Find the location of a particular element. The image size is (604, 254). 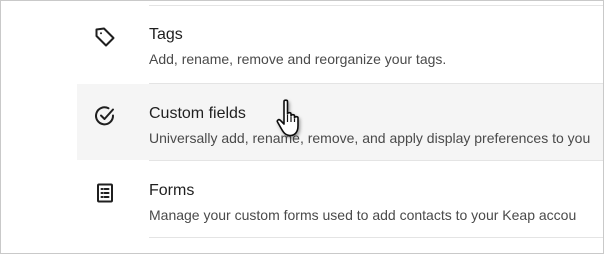

form-icon is located at coordinates (105, 193).